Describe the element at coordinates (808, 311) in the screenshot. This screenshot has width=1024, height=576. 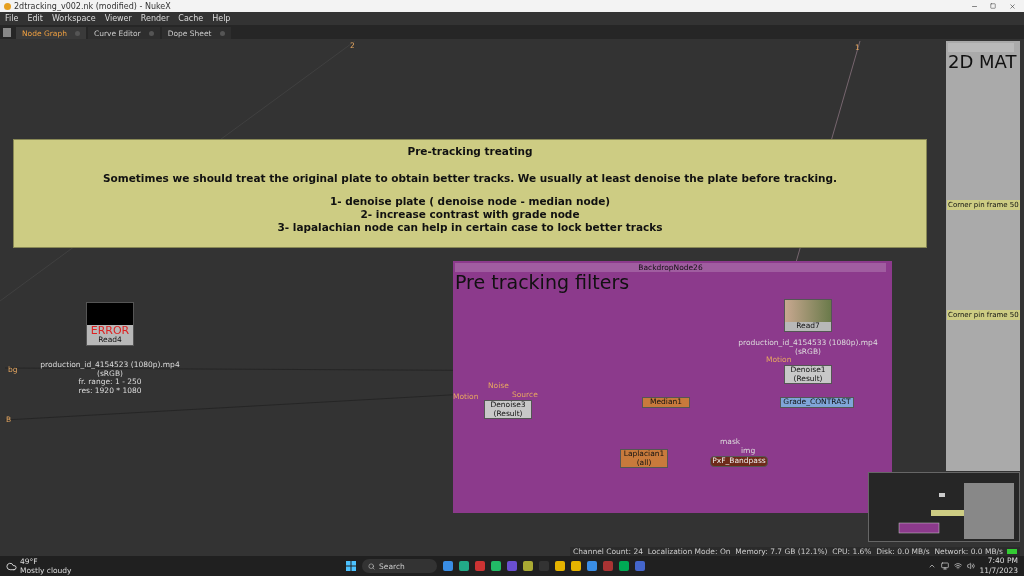
I see `photo-placeholder` at that location.